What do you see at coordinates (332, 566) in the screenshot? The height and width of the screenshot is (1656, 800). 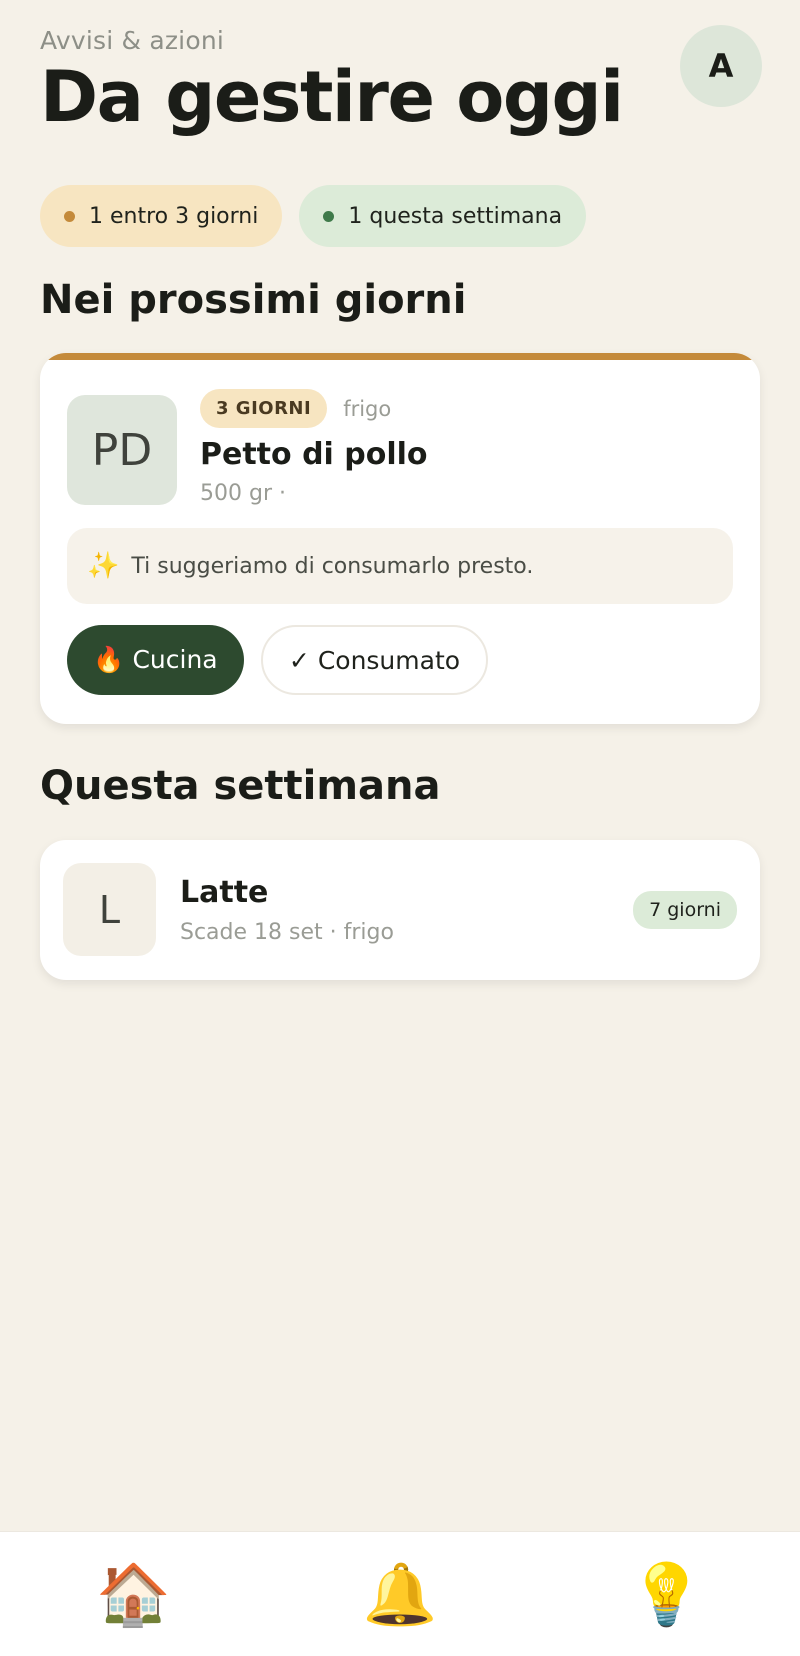 I see `suggestion-text: Ti suggeriamo di consumarlo presto.` at bounding box center [332, 566].